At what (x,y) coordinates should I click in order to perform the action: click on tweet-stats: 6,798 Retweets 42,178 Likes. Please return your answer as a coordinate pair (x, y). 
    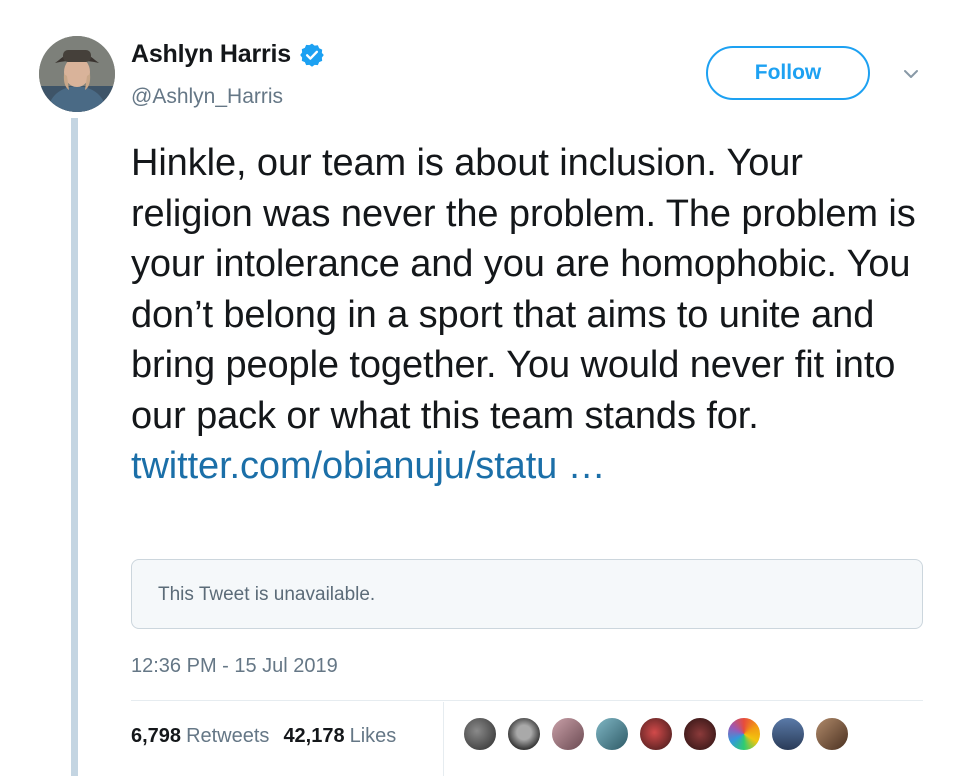
    Looking at the image, I should click on (263, 736).